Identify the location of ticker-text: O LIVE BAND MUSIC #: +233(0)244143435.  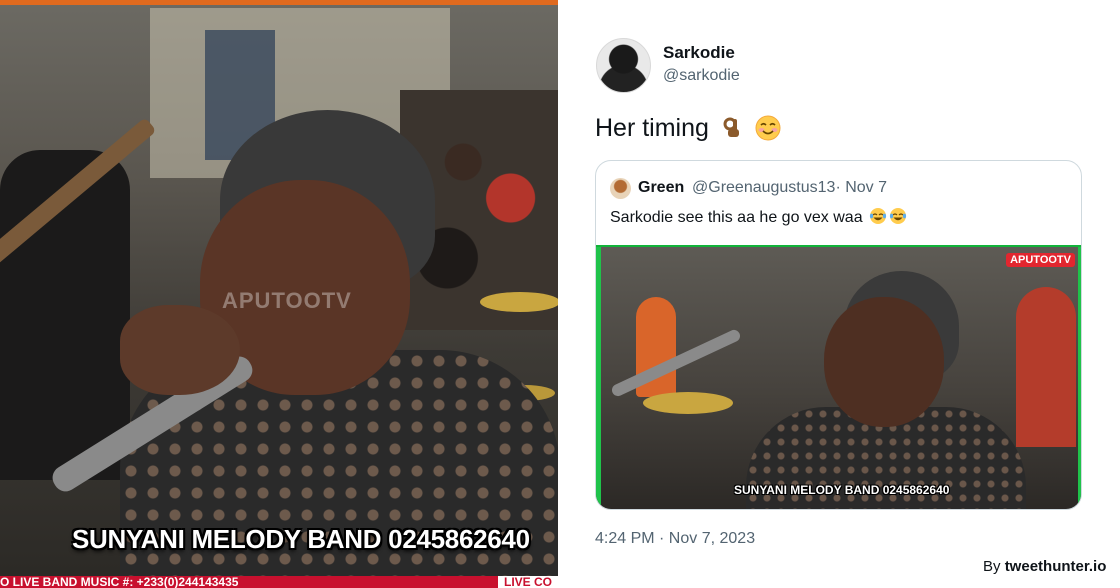
(119, 582).